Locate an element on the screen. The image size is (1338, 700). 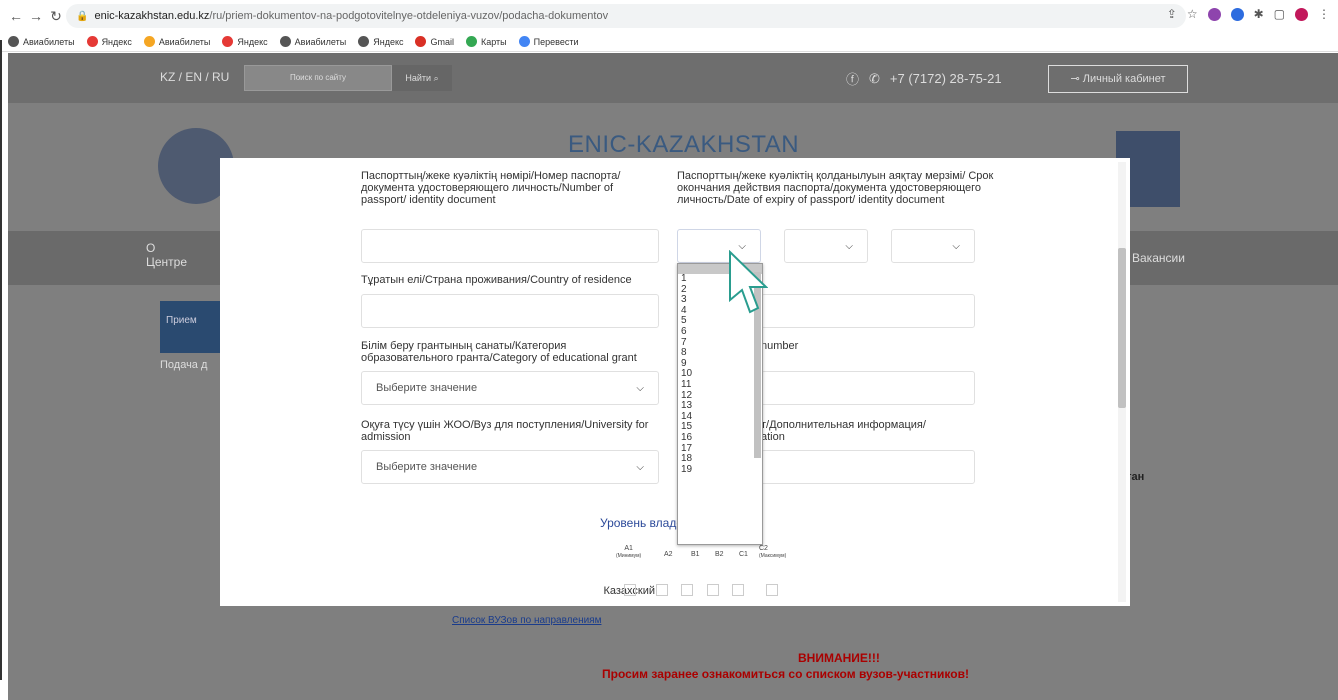
key-icon: ⊸ is located at coordinates (1075, 79).